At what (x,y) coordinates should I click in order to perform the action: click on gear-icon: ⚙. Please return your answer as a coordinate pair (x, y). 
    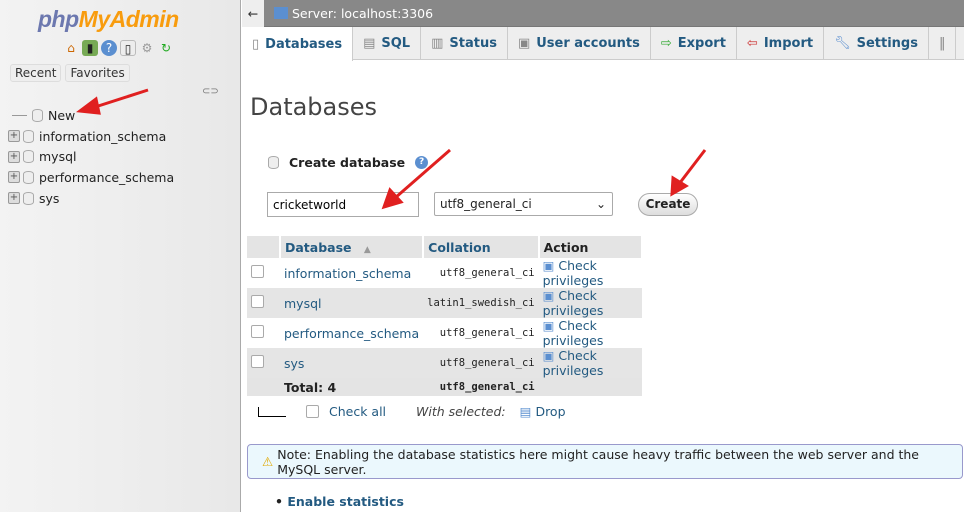
    Looking at the image, I should click on (147, 48).